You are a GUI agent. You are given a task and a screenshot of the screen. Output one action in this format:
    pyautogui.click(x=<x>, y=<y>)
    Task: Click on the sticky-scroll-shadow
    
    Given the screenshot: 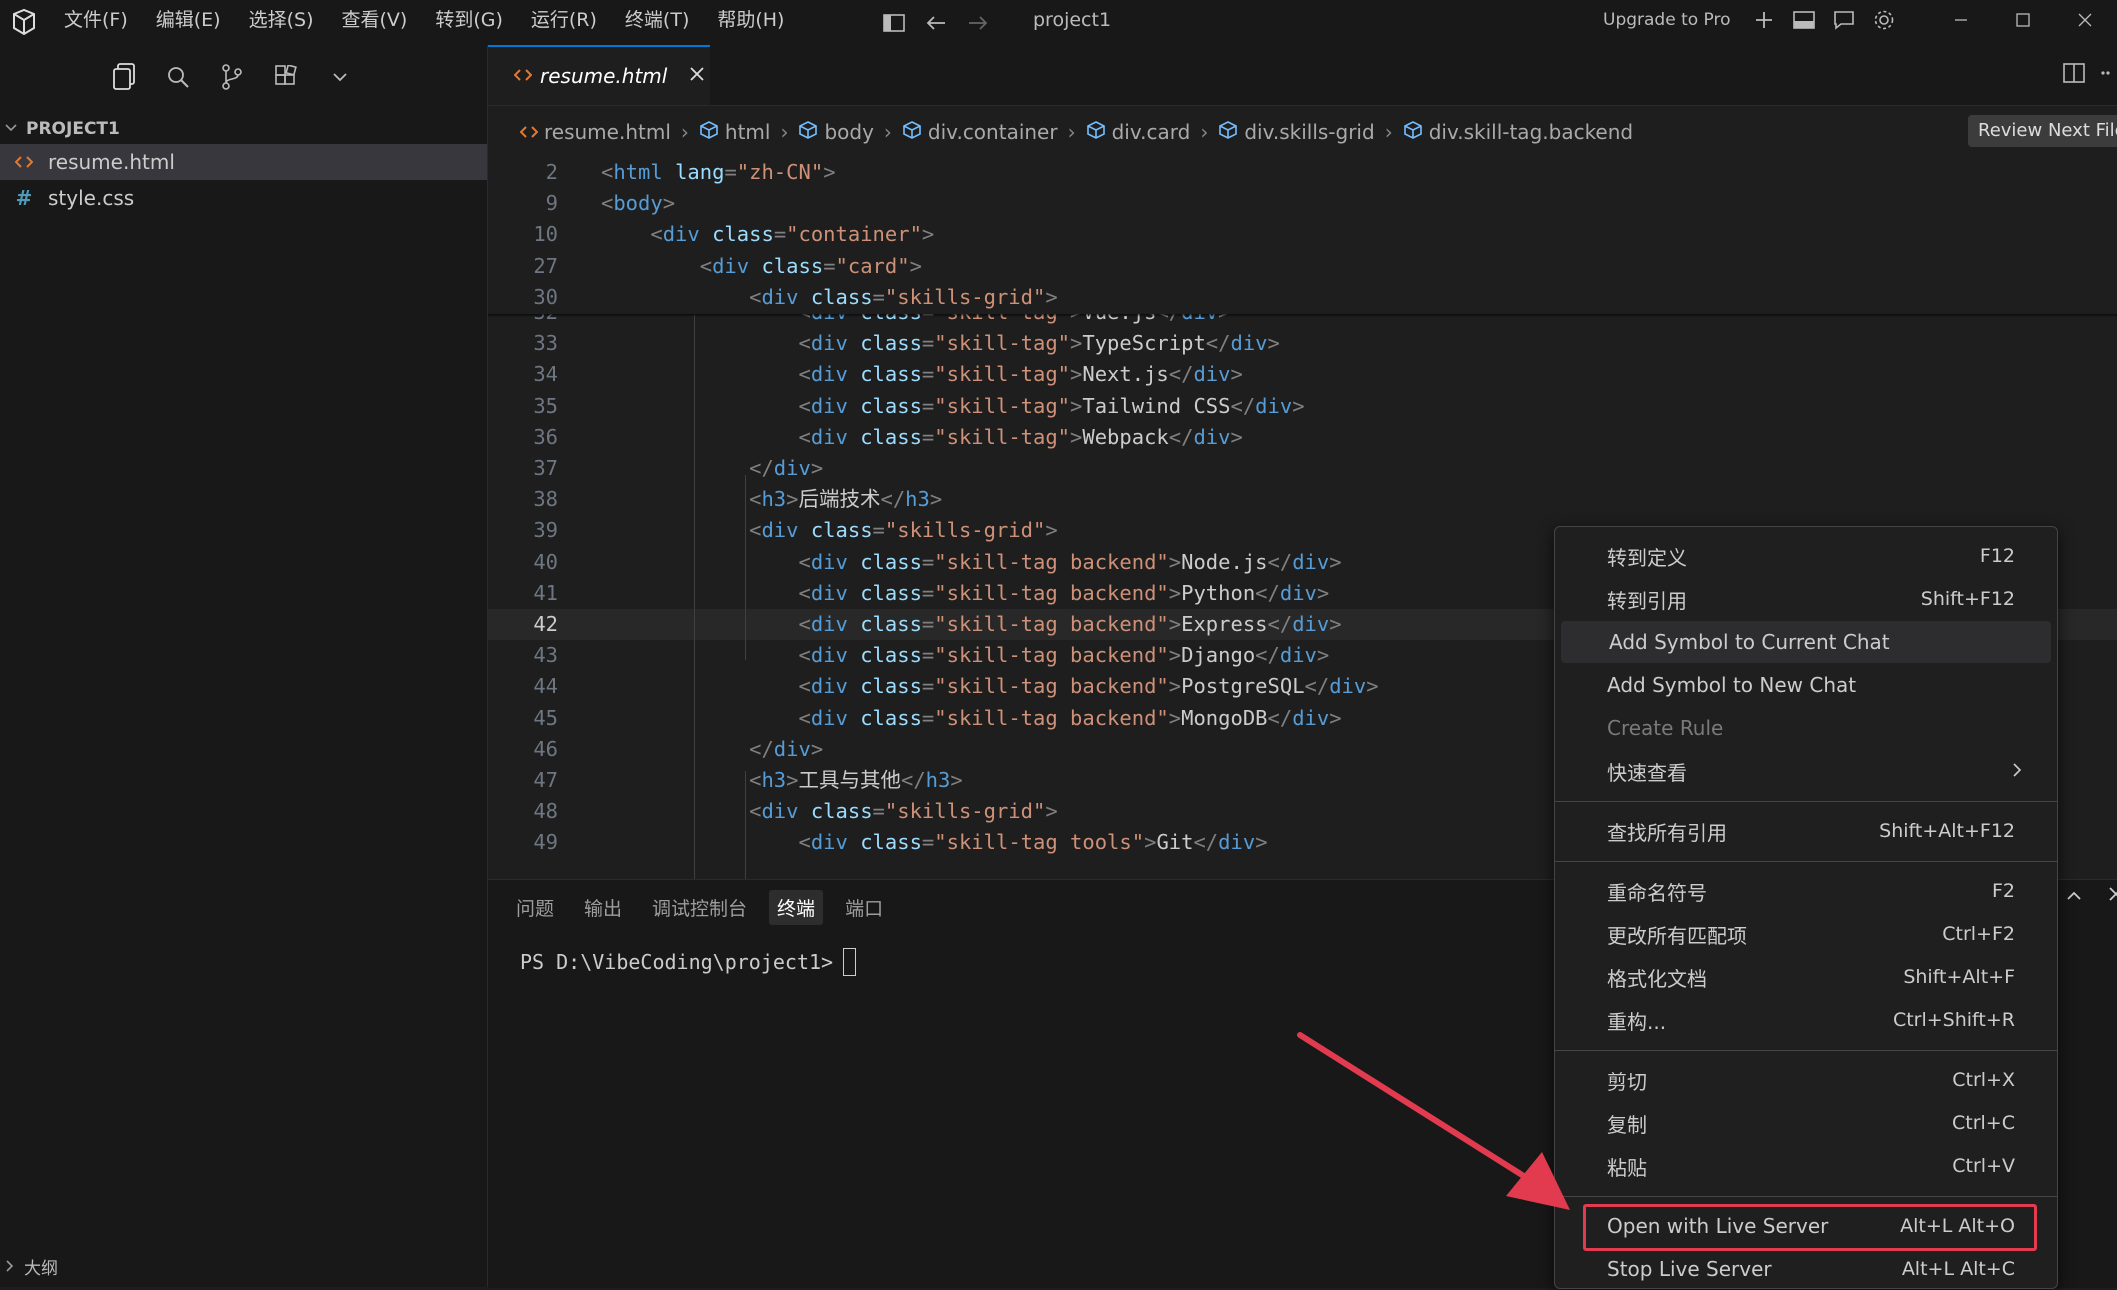 What is the action you would take?
    pyautogui.click(x=1302, y=315)
    